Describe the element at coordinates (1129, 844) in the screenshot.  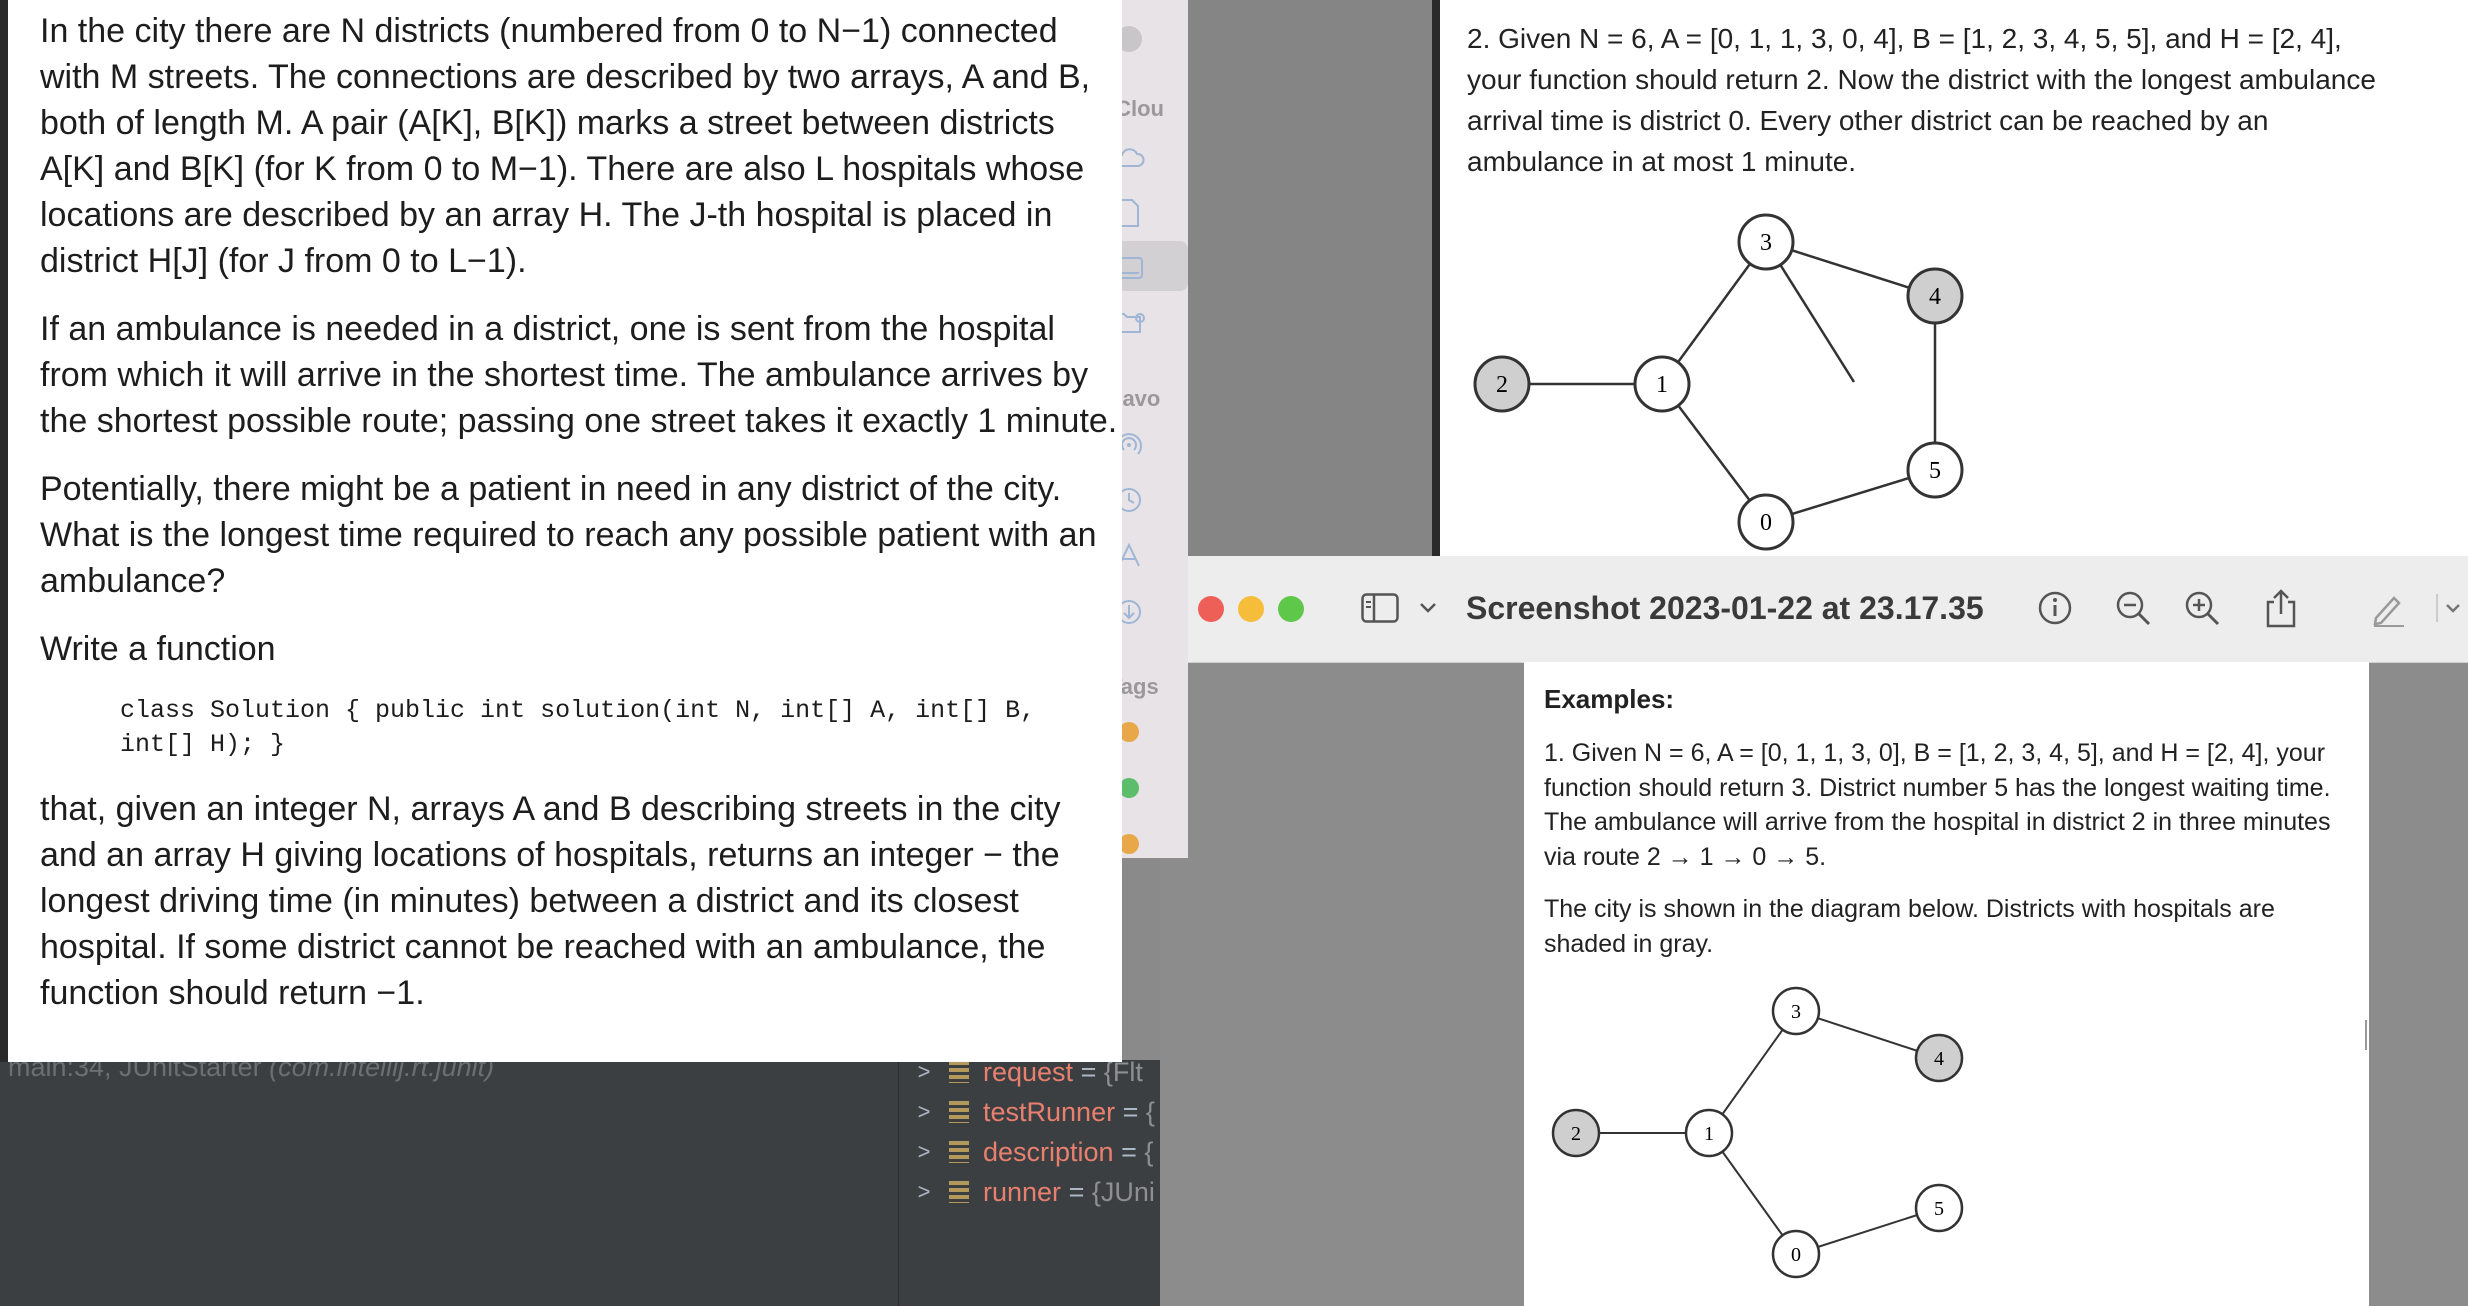
I see `tag-yellow-dot` at that location.